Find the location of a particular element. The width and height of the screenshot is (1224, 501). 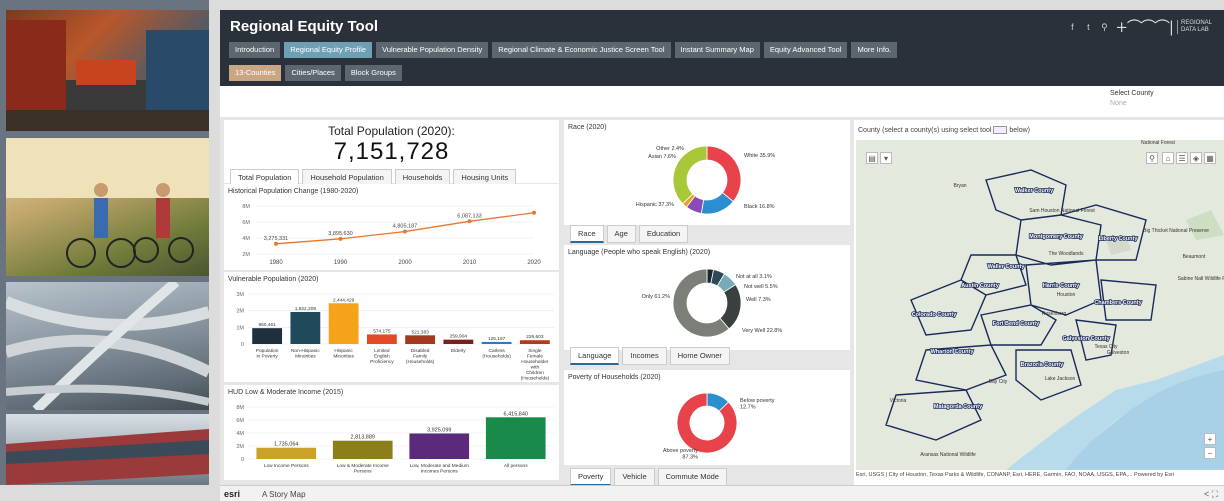

data-label: 521,383 is located at coordinates (420, 332).